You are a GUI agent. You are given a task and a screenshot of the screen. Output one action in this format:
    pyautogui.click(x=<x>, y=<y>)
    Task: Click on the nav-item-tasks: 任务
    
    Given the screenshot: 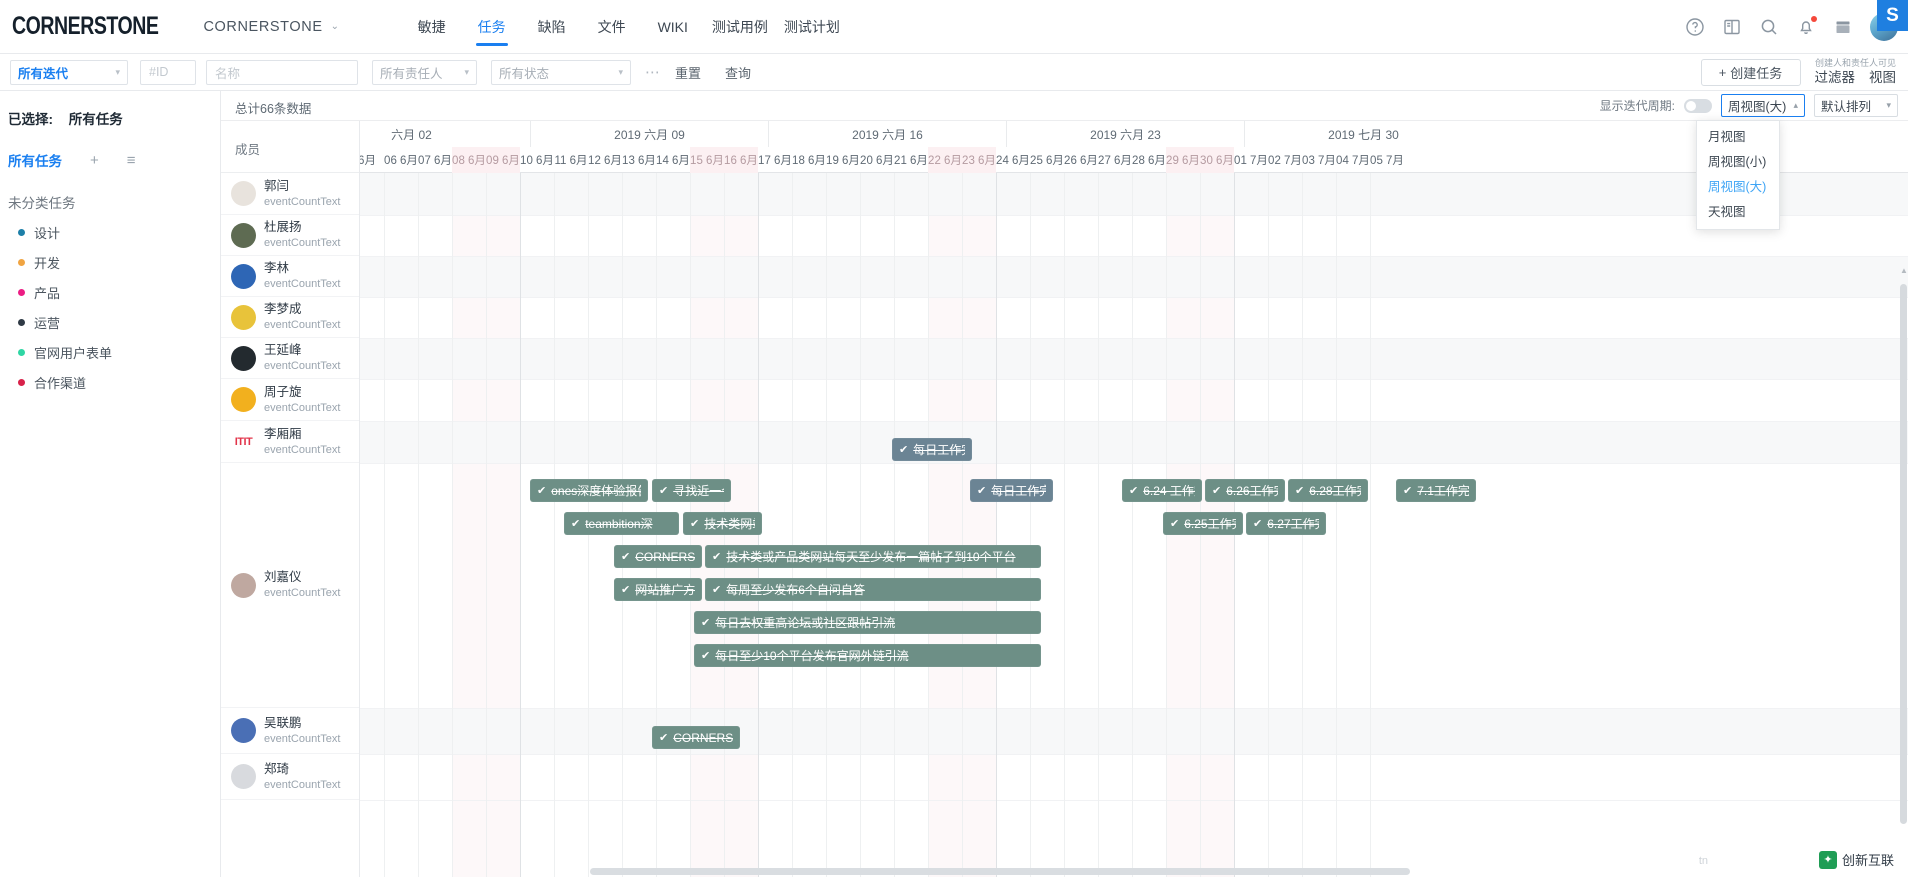 What is the action you would take?
    pyautogui.click(x=492, y=27)
    